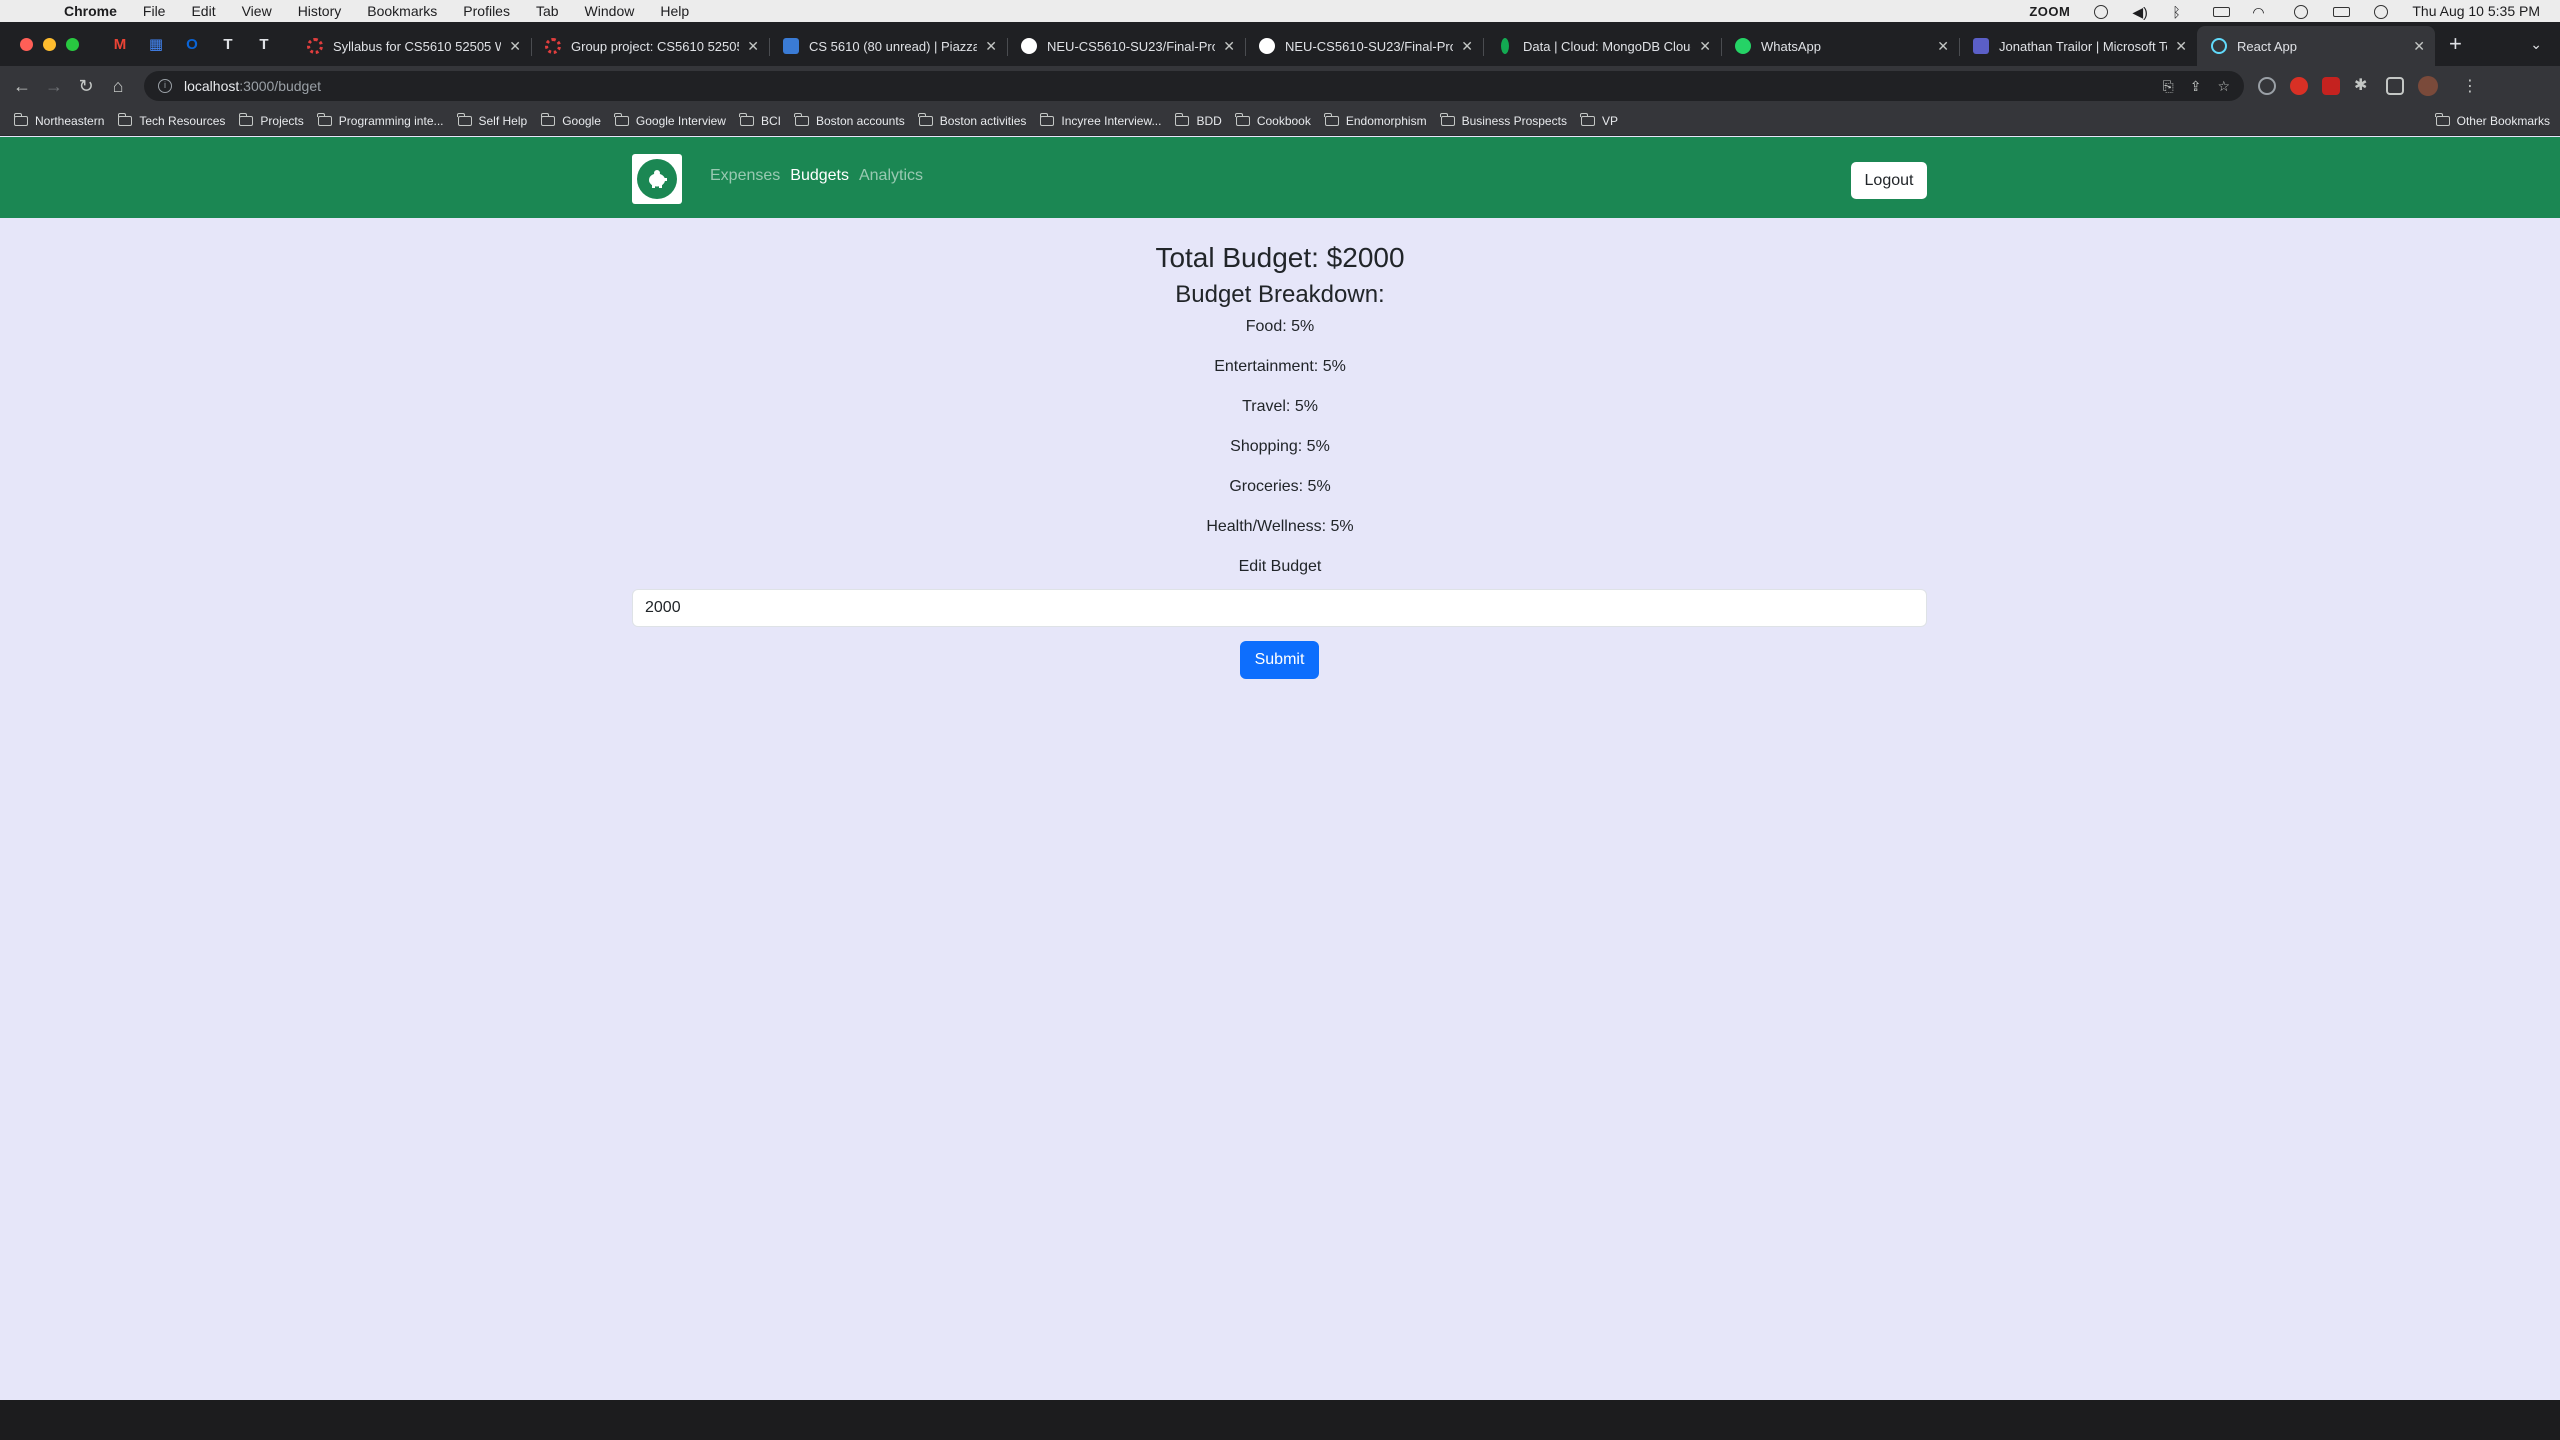 This screenshot has height=1440, width=2560. What do you see at coordinates (891, 176) in the screenshot?
I see `nav-link-analytics: Analytics` at bounding box center [891, 176].